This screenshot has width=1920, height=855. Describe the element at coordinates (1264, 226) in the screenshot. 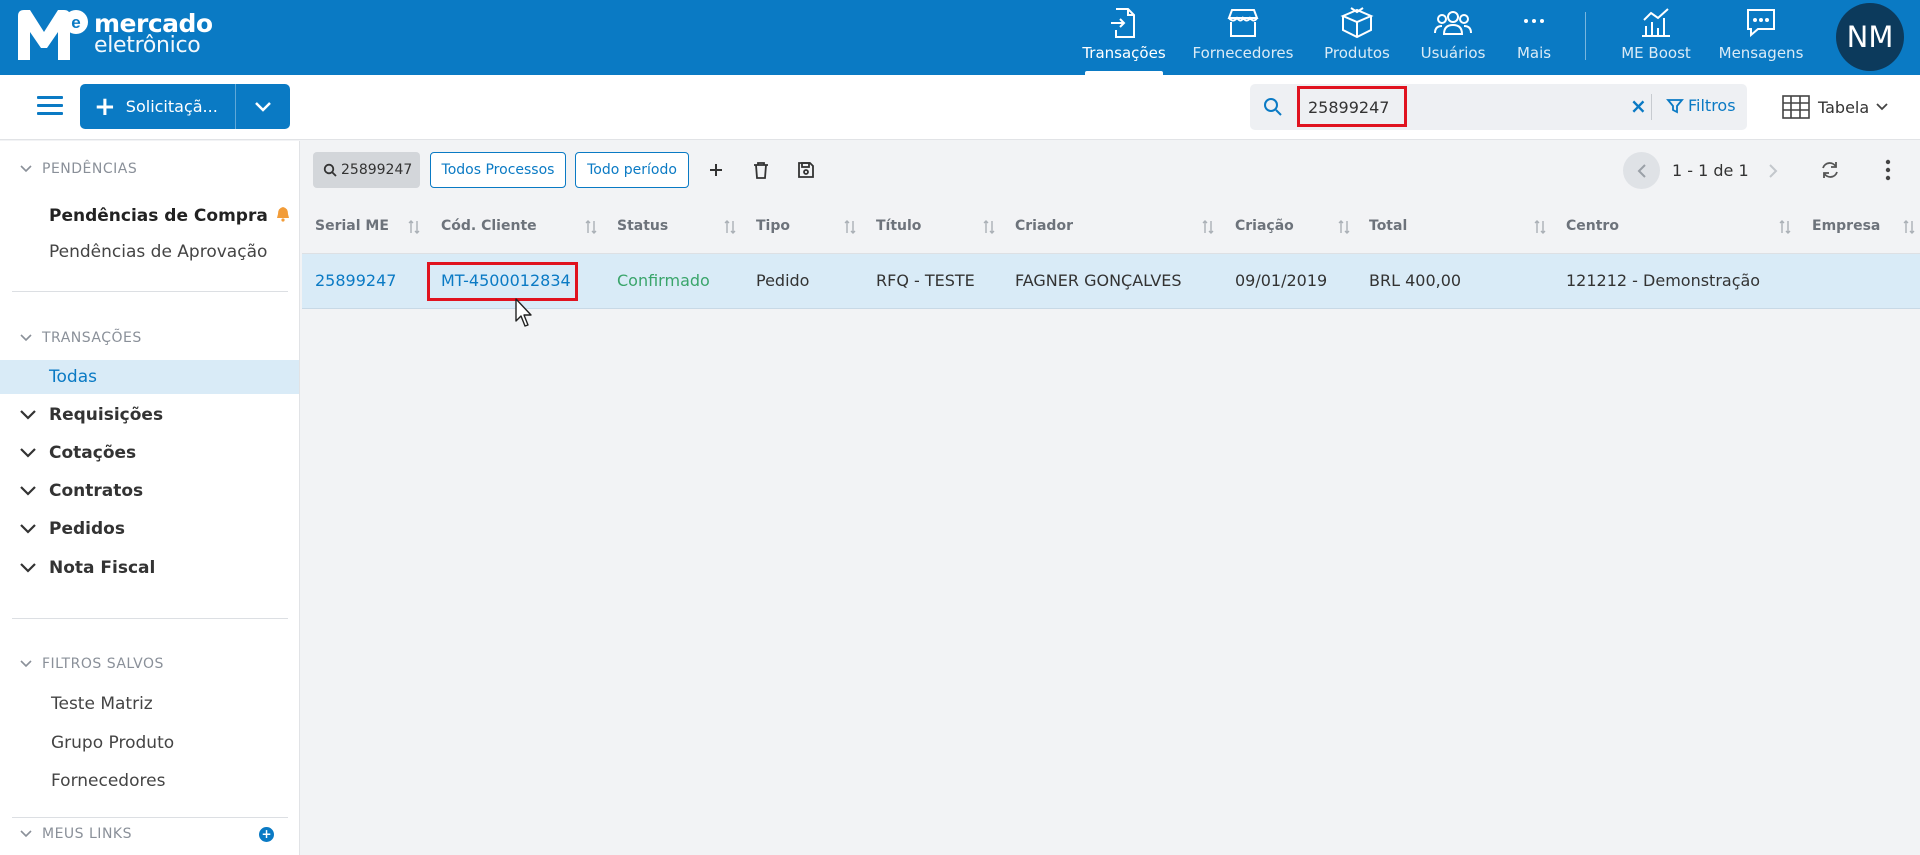

I see `column-header-criacao: Criação` at that location.